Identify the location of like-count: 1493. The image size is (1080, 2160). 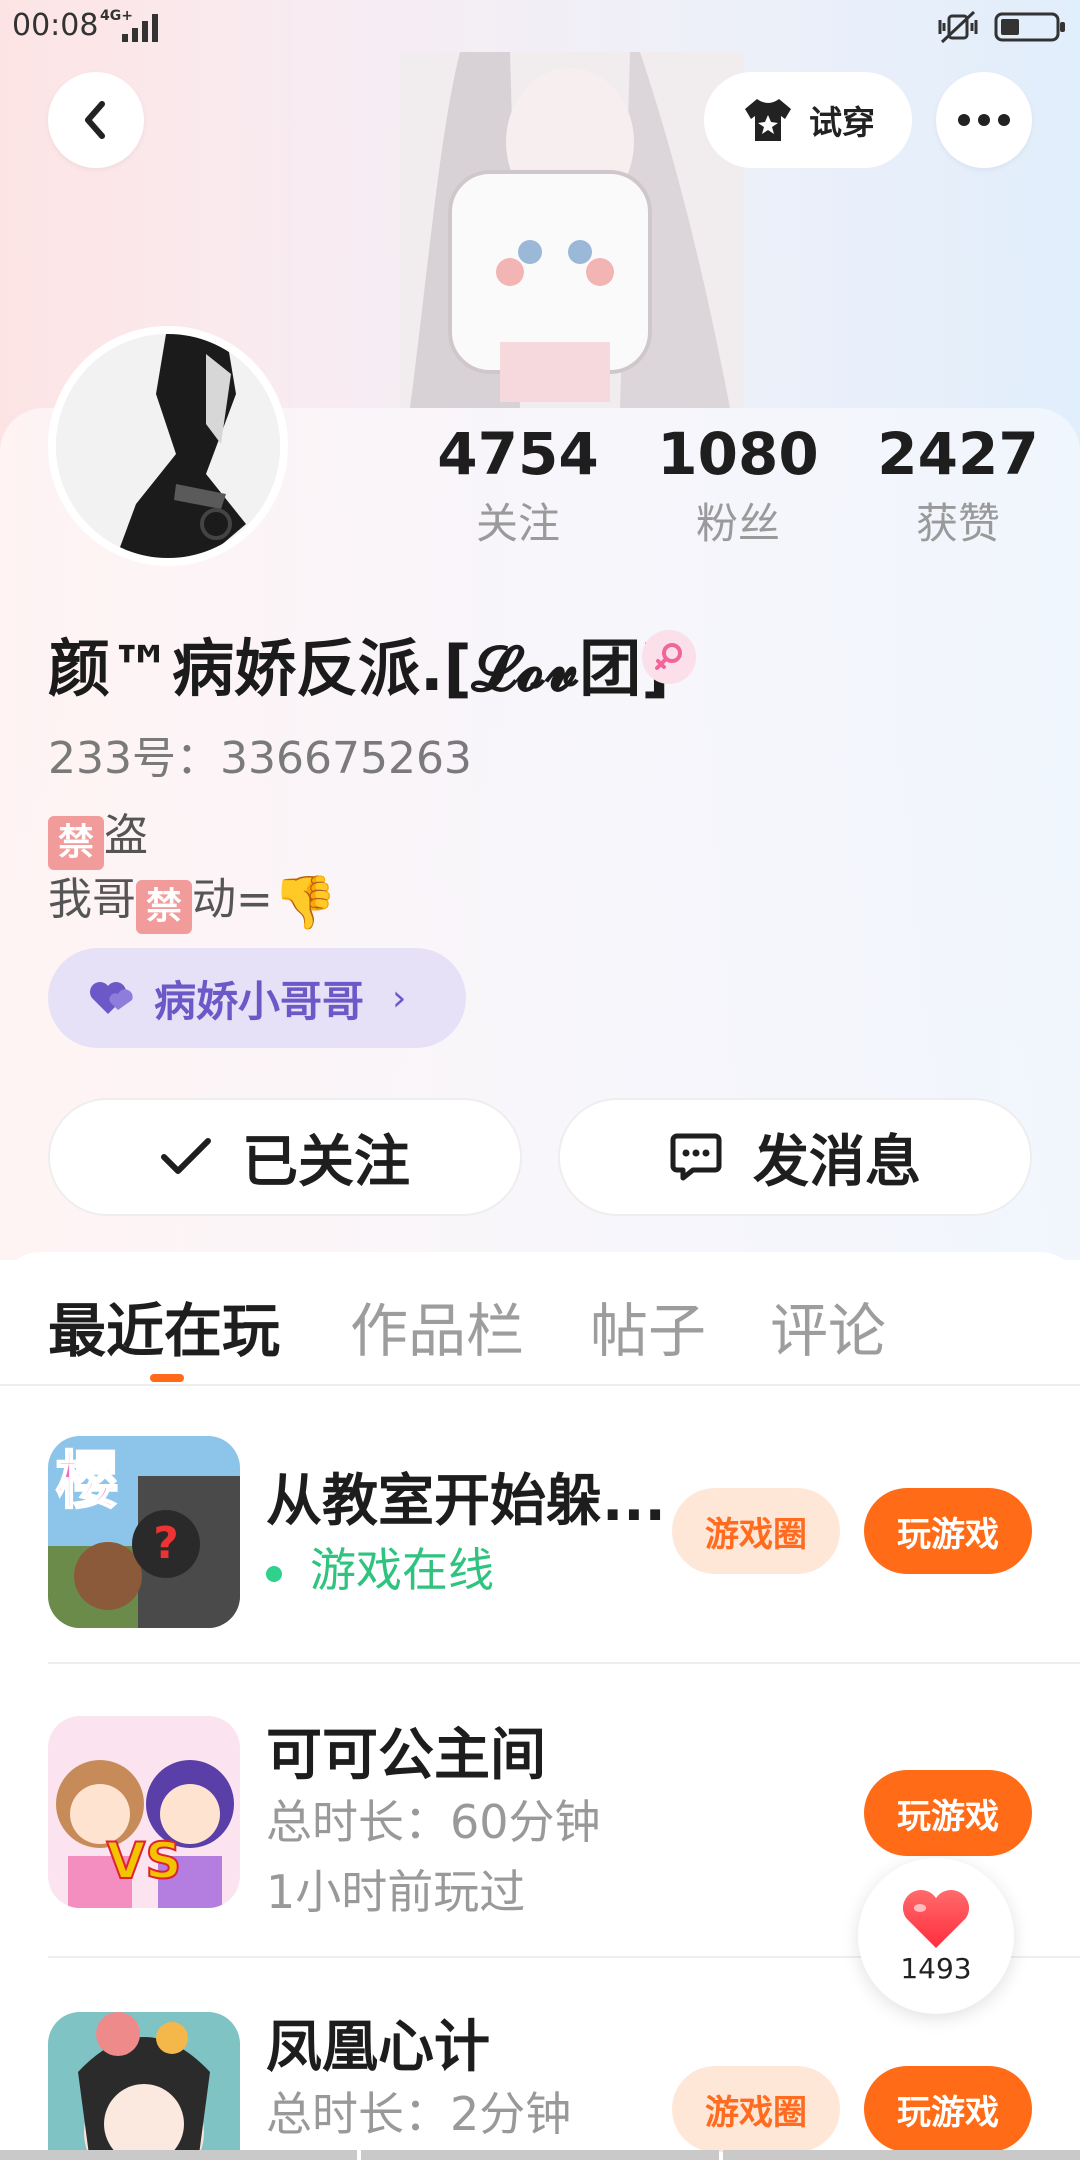
(936, 1968).